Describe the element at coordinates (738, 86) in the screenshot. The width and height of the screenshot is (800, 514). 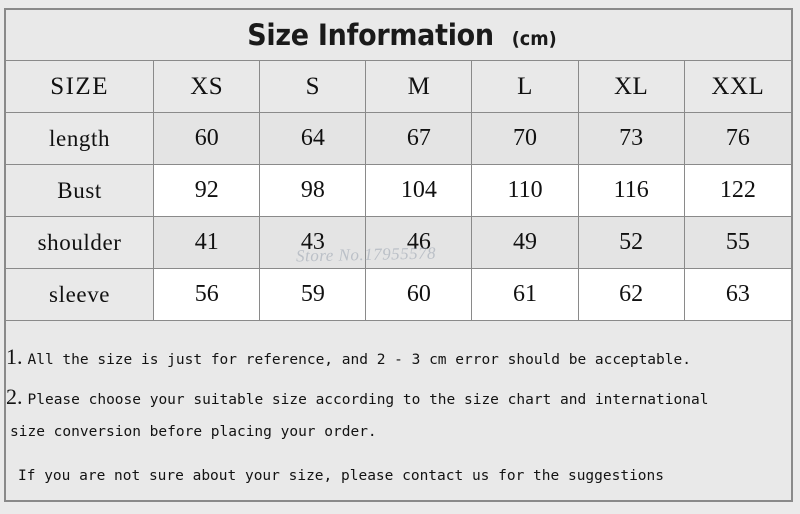
I see `header-size-xxl: XXL` at that location.